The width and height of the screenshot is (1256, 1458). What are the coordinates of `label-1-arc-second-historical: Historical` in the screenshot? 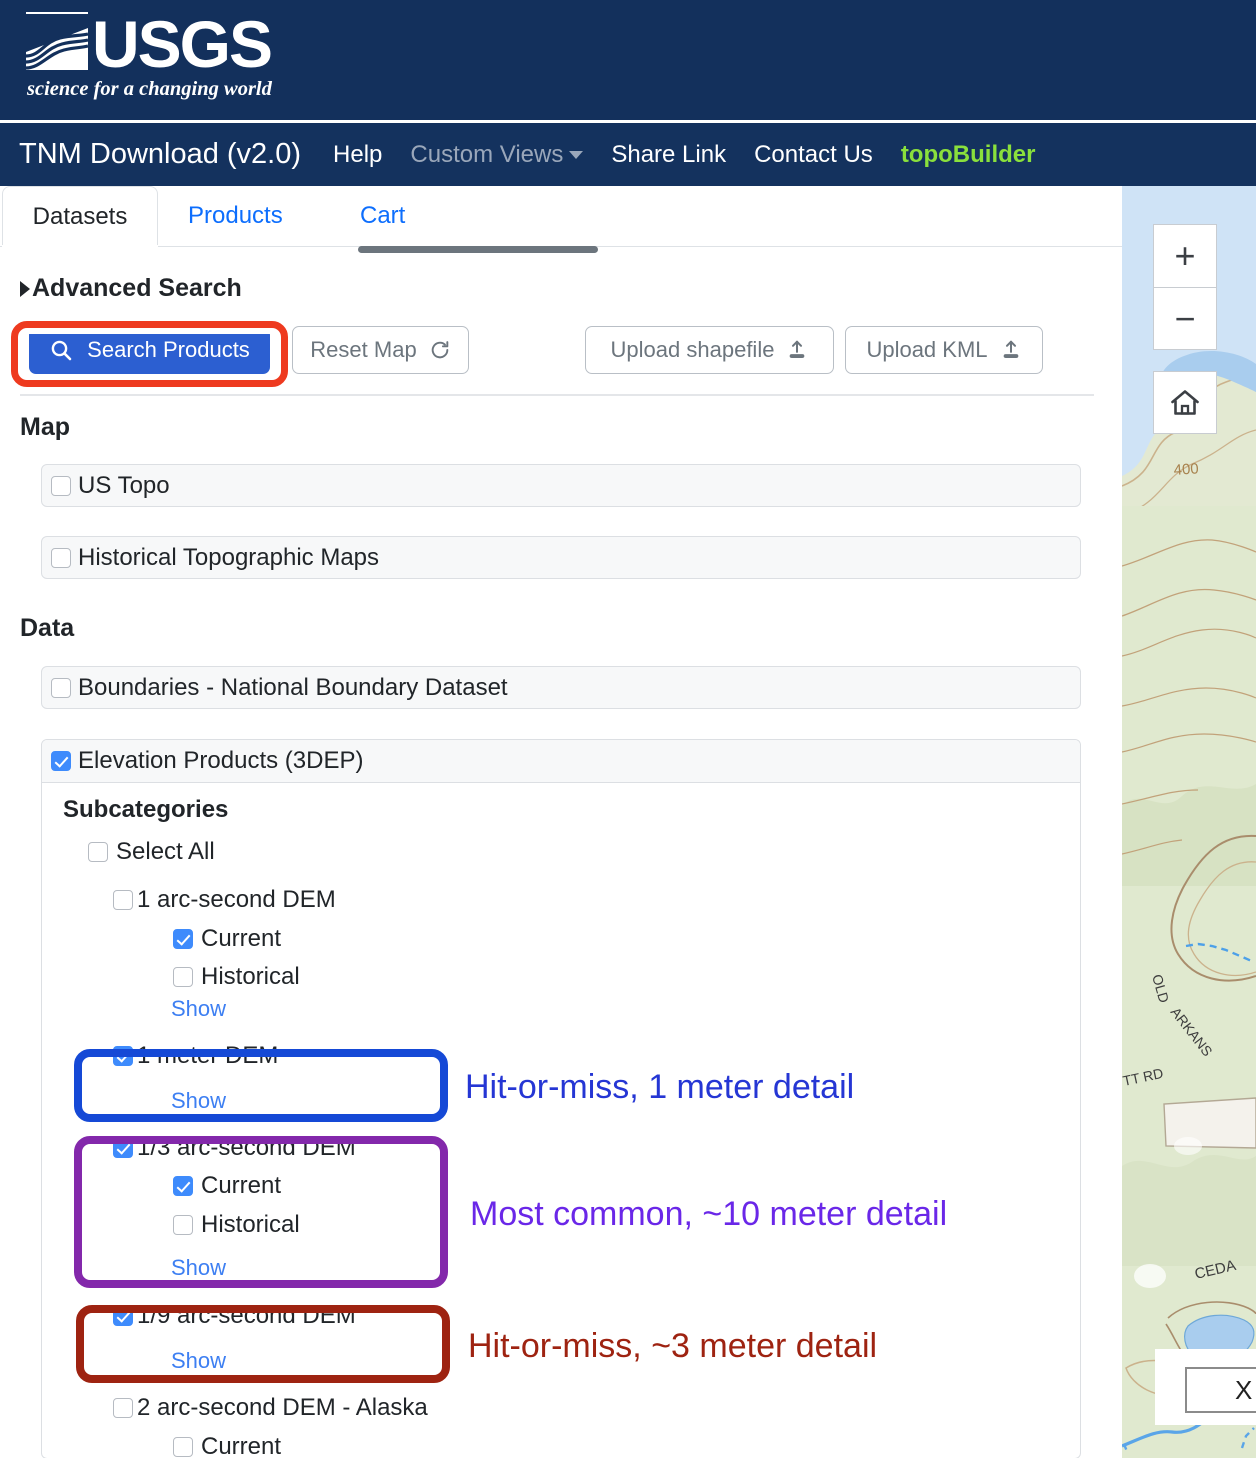 It's located at (250, 976).